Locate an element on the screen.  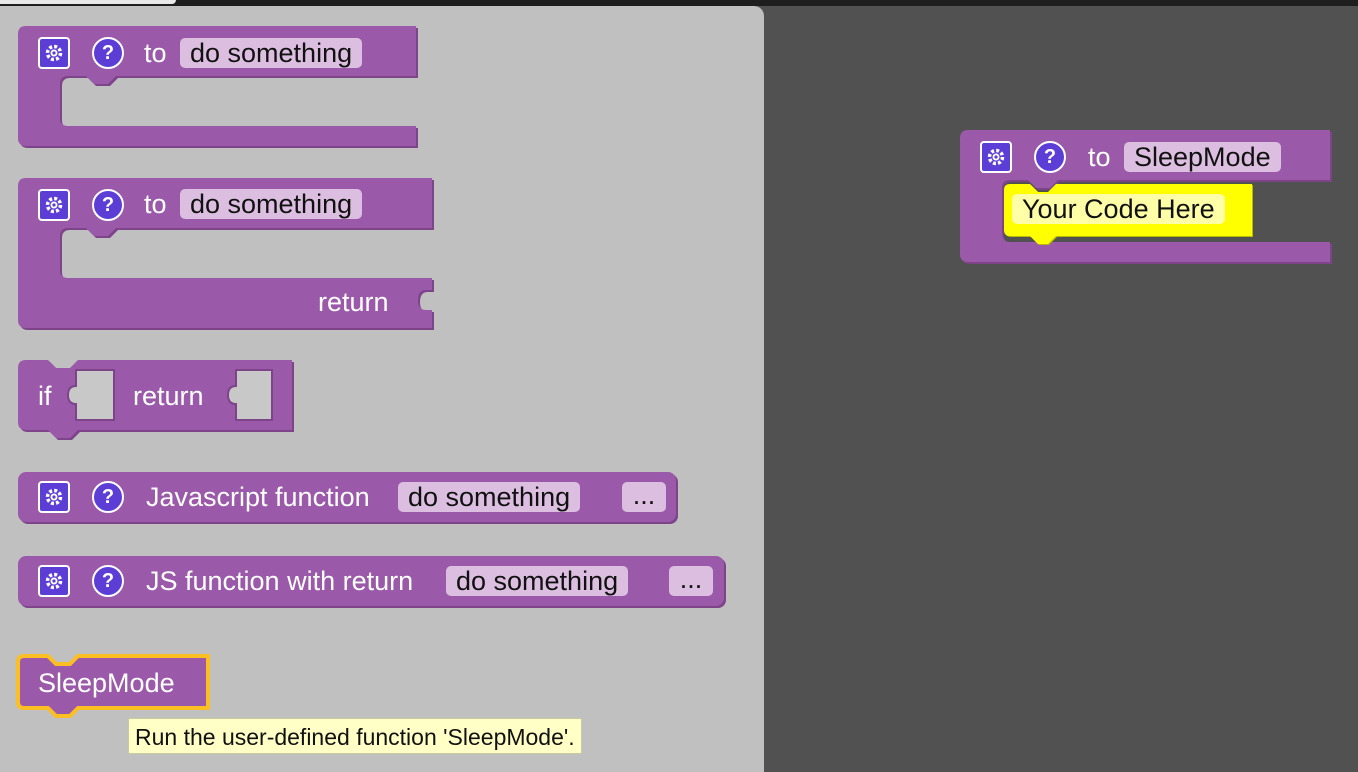
procedure-name-field: SleepMode is located at coordinates (1202, 157).